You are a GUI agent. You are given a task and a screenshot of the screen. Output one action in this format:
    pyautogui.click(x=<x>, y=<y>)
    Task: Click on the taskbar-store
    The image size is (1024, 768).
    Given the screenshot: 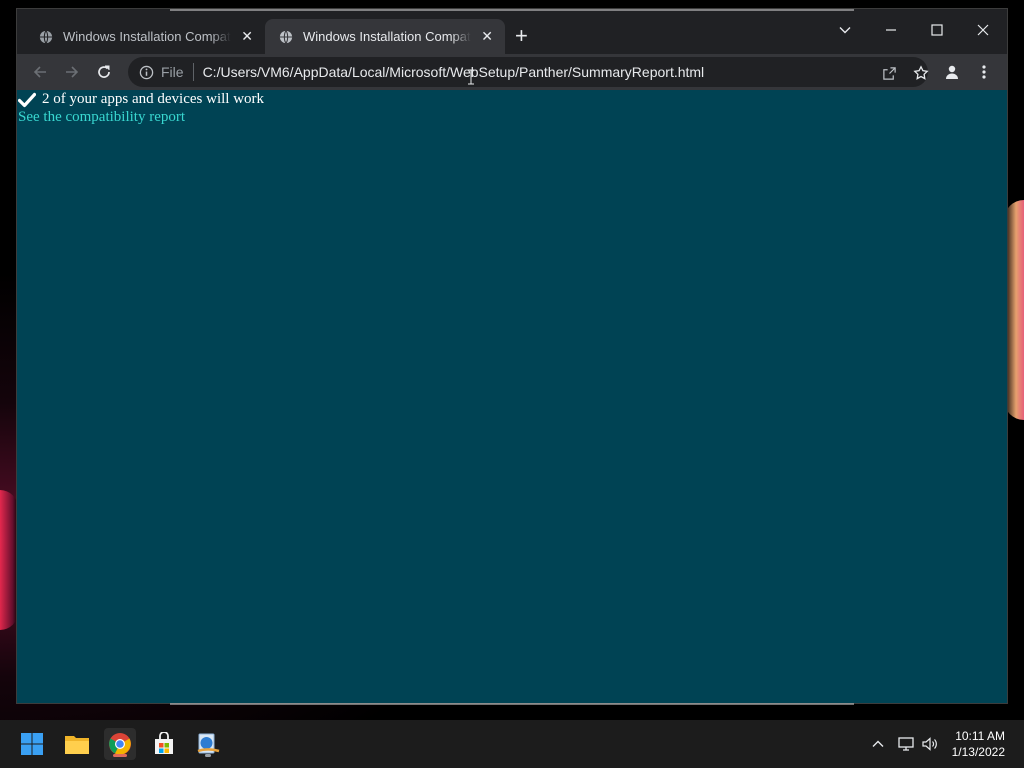 What is the action you would take?
    pyautogui.click(x=164, y=744)
    